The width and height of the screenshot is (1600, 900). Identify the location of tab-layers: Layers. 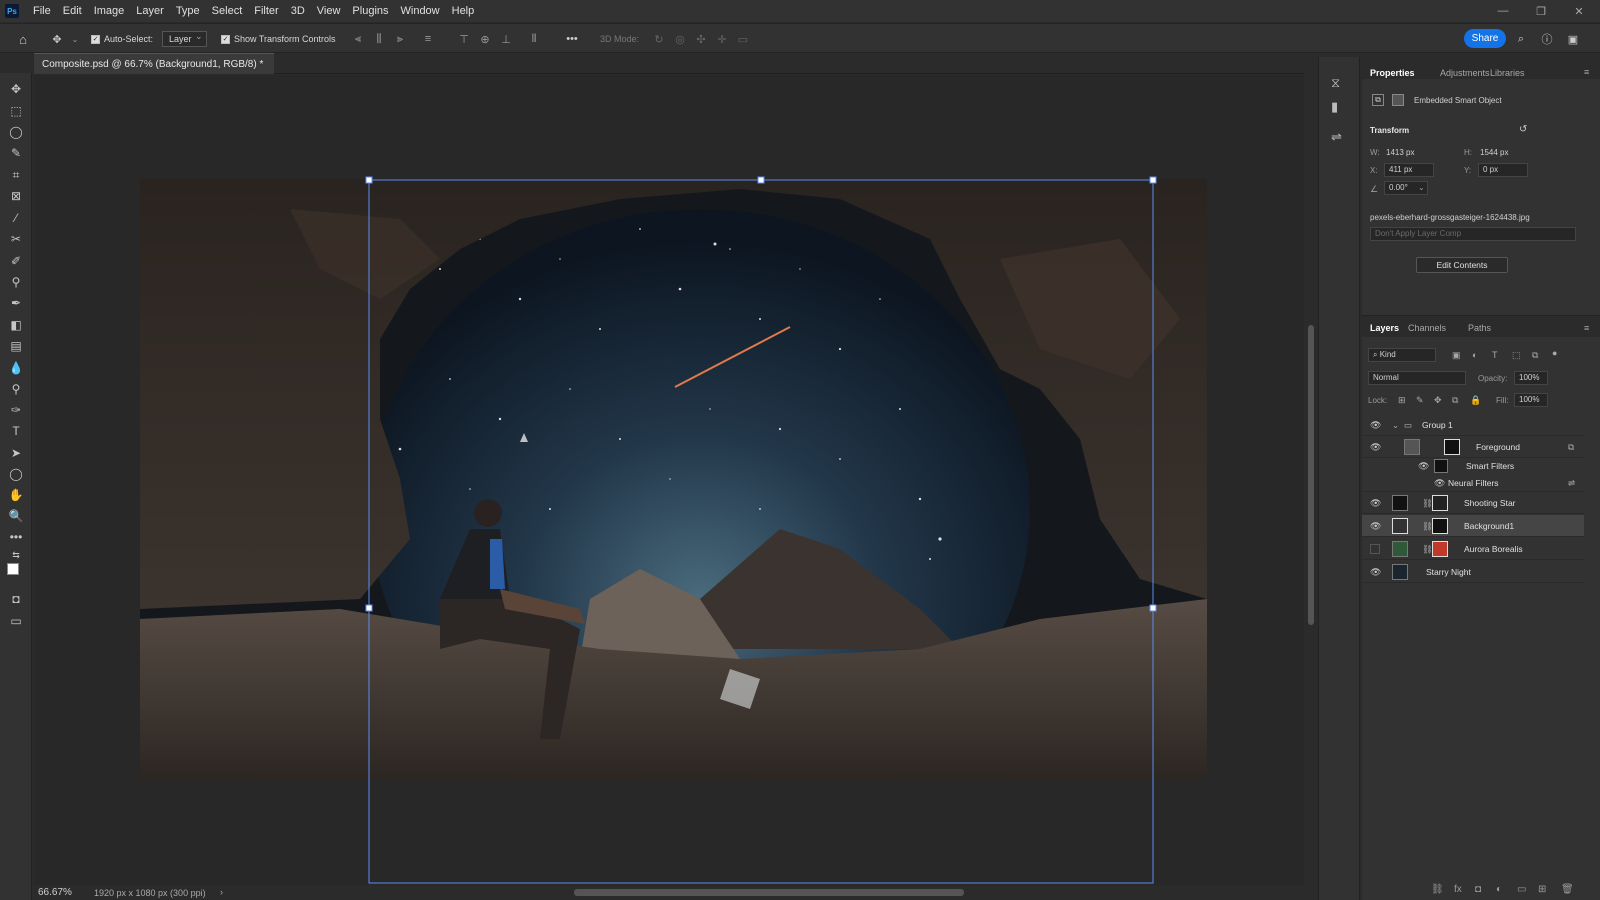
(1384, 328).